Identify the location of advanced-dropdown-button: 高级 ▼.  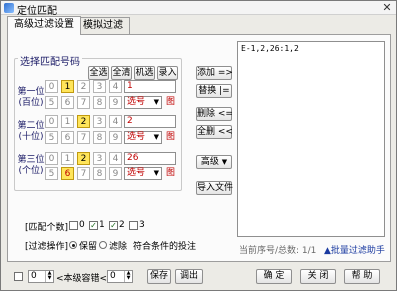
(214, 162).